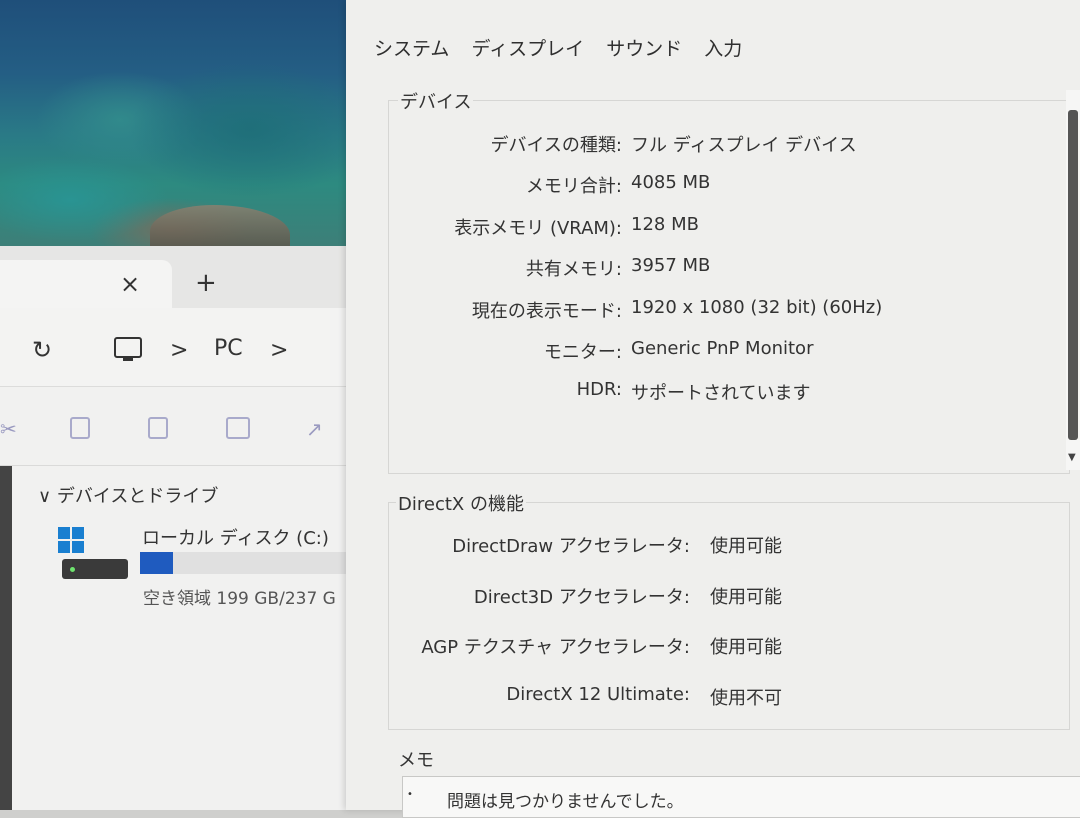 The height and width of the screenshot is (818, 1080). Describe the element at coordinates (1073, 275) in the screenshot. I see `scrollbar-thumb` at that location.